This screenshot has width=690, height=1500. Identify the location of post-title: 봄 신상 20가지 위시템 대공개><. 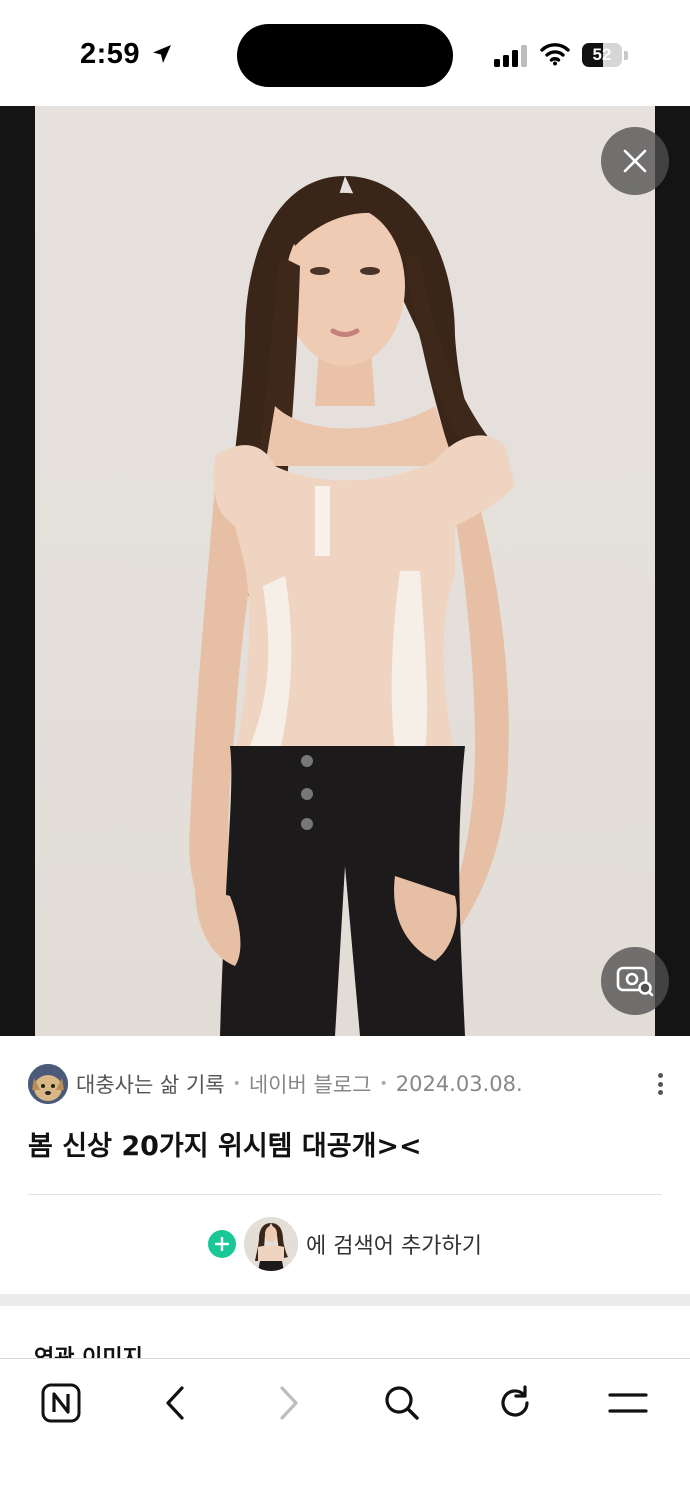
(225, 1143).